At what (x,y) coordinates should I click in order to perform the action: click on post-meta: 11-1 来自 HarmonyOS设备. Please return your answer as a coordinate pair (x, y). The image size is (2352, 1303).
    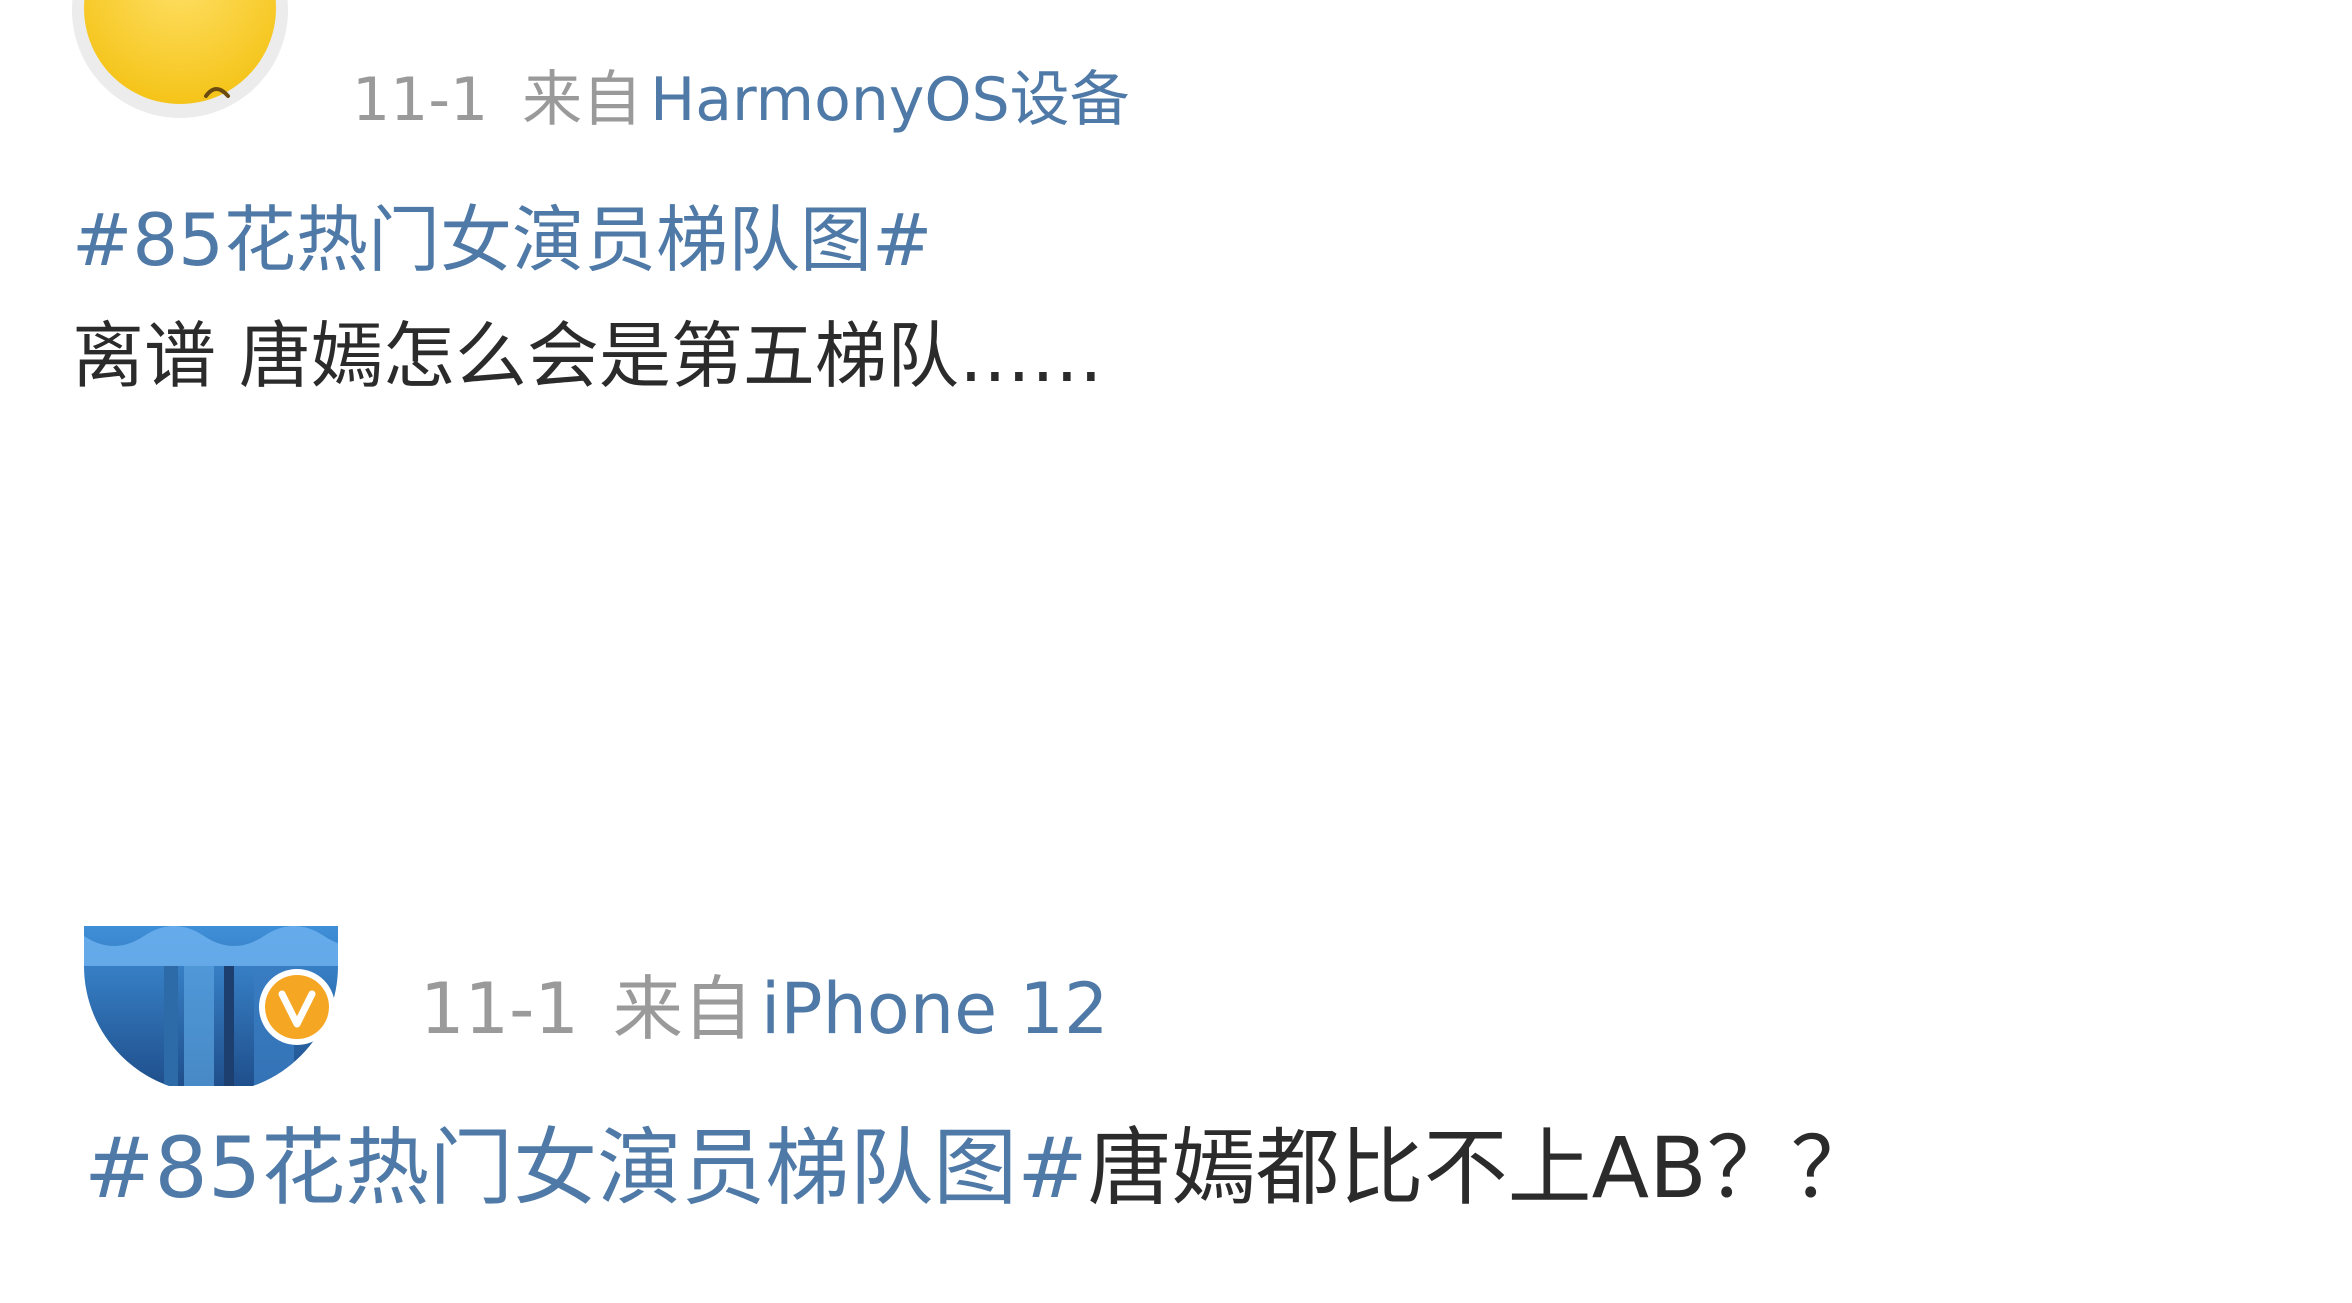
    Looking at the image, I should click on (741, 100).